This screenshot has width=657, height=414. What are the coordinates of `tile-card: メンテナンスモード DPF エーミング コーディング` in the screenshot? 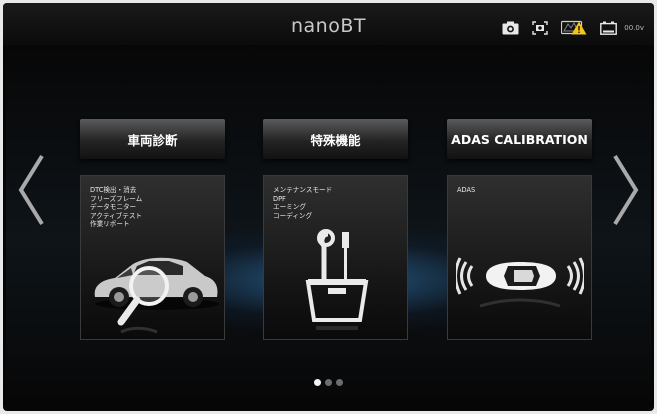 It's located at (335, 257).